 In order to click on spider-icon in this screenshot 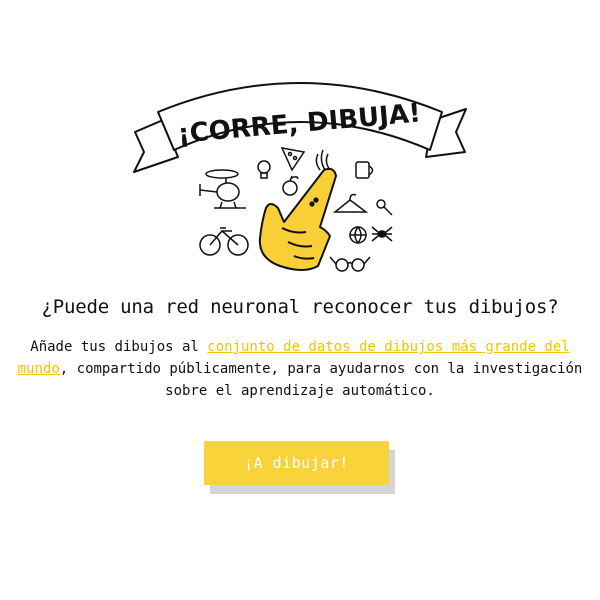, I will do `click(382, 234)`.